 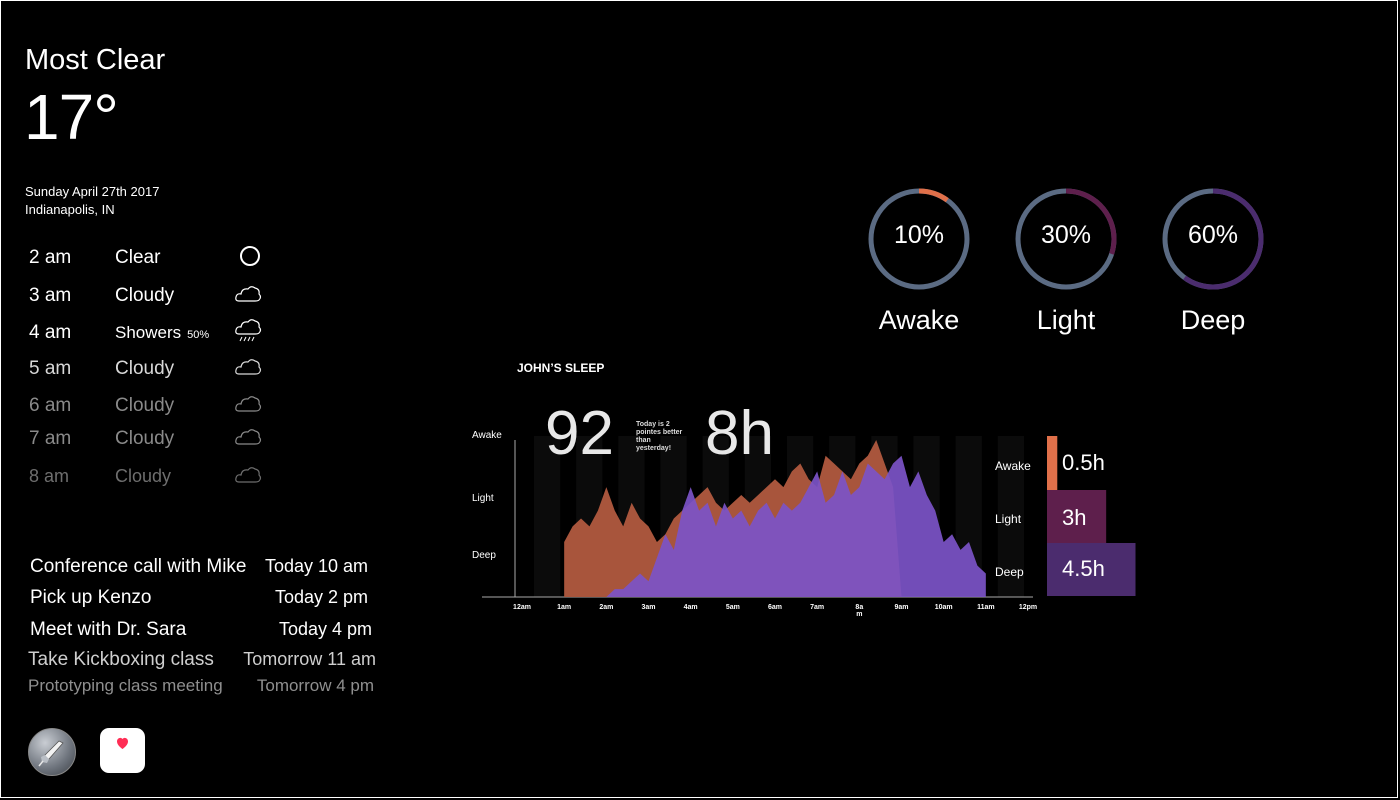 What do you see at coordinates (739, 433) in the screenshot?
I see `total-sleep: 8h` at bounding box center [739, 433].